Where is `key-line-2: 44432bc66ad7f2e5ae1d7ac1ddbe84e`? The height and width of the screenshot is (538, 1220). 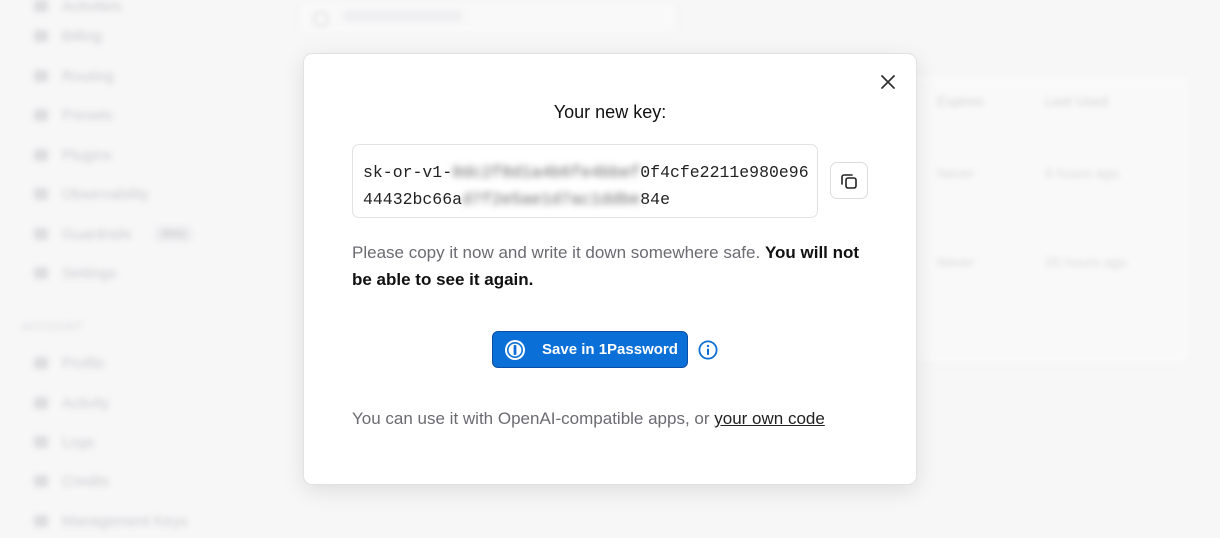 key-line-2: 44432bc66ad7f2e5ae1d7ac1ddbe84e is located at coordinates (516, 199).